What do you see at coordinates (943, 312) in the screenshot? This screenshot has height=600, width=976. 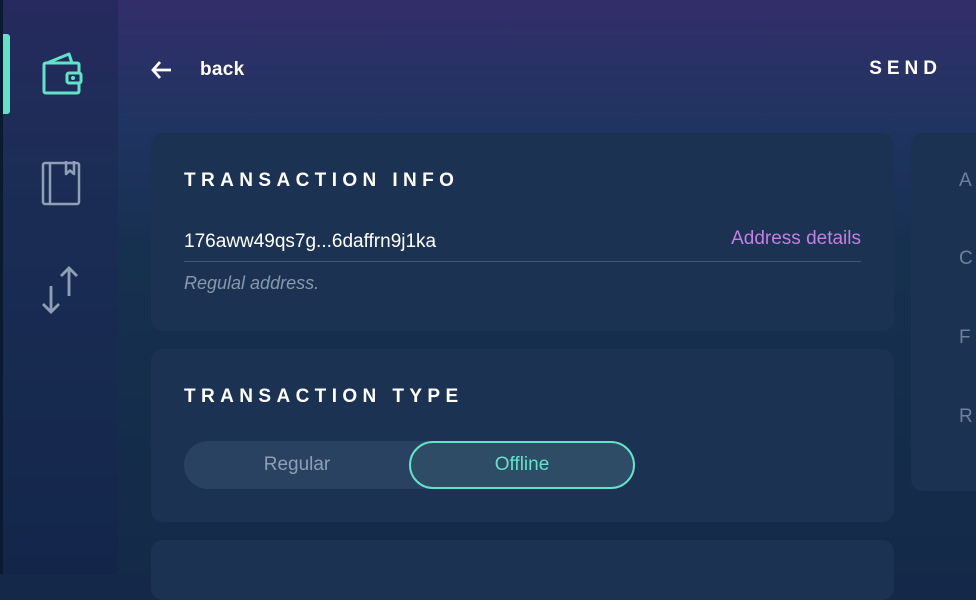 I see `summary-panel: A C F R` at bounding box center [943, 312].